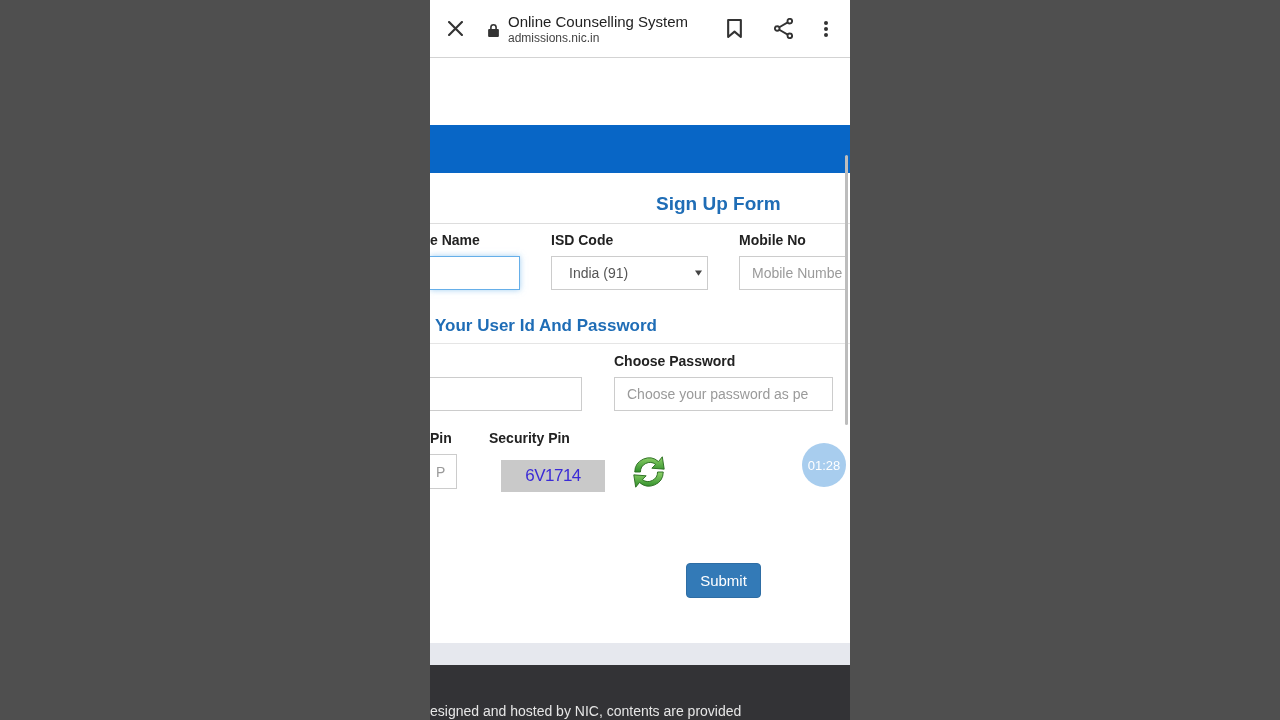 This screenshot has height=720, width=1280. Describe the element at coordinates (598, 21) in the screenshot. I see `page-title: Online Counselling System` at that location.